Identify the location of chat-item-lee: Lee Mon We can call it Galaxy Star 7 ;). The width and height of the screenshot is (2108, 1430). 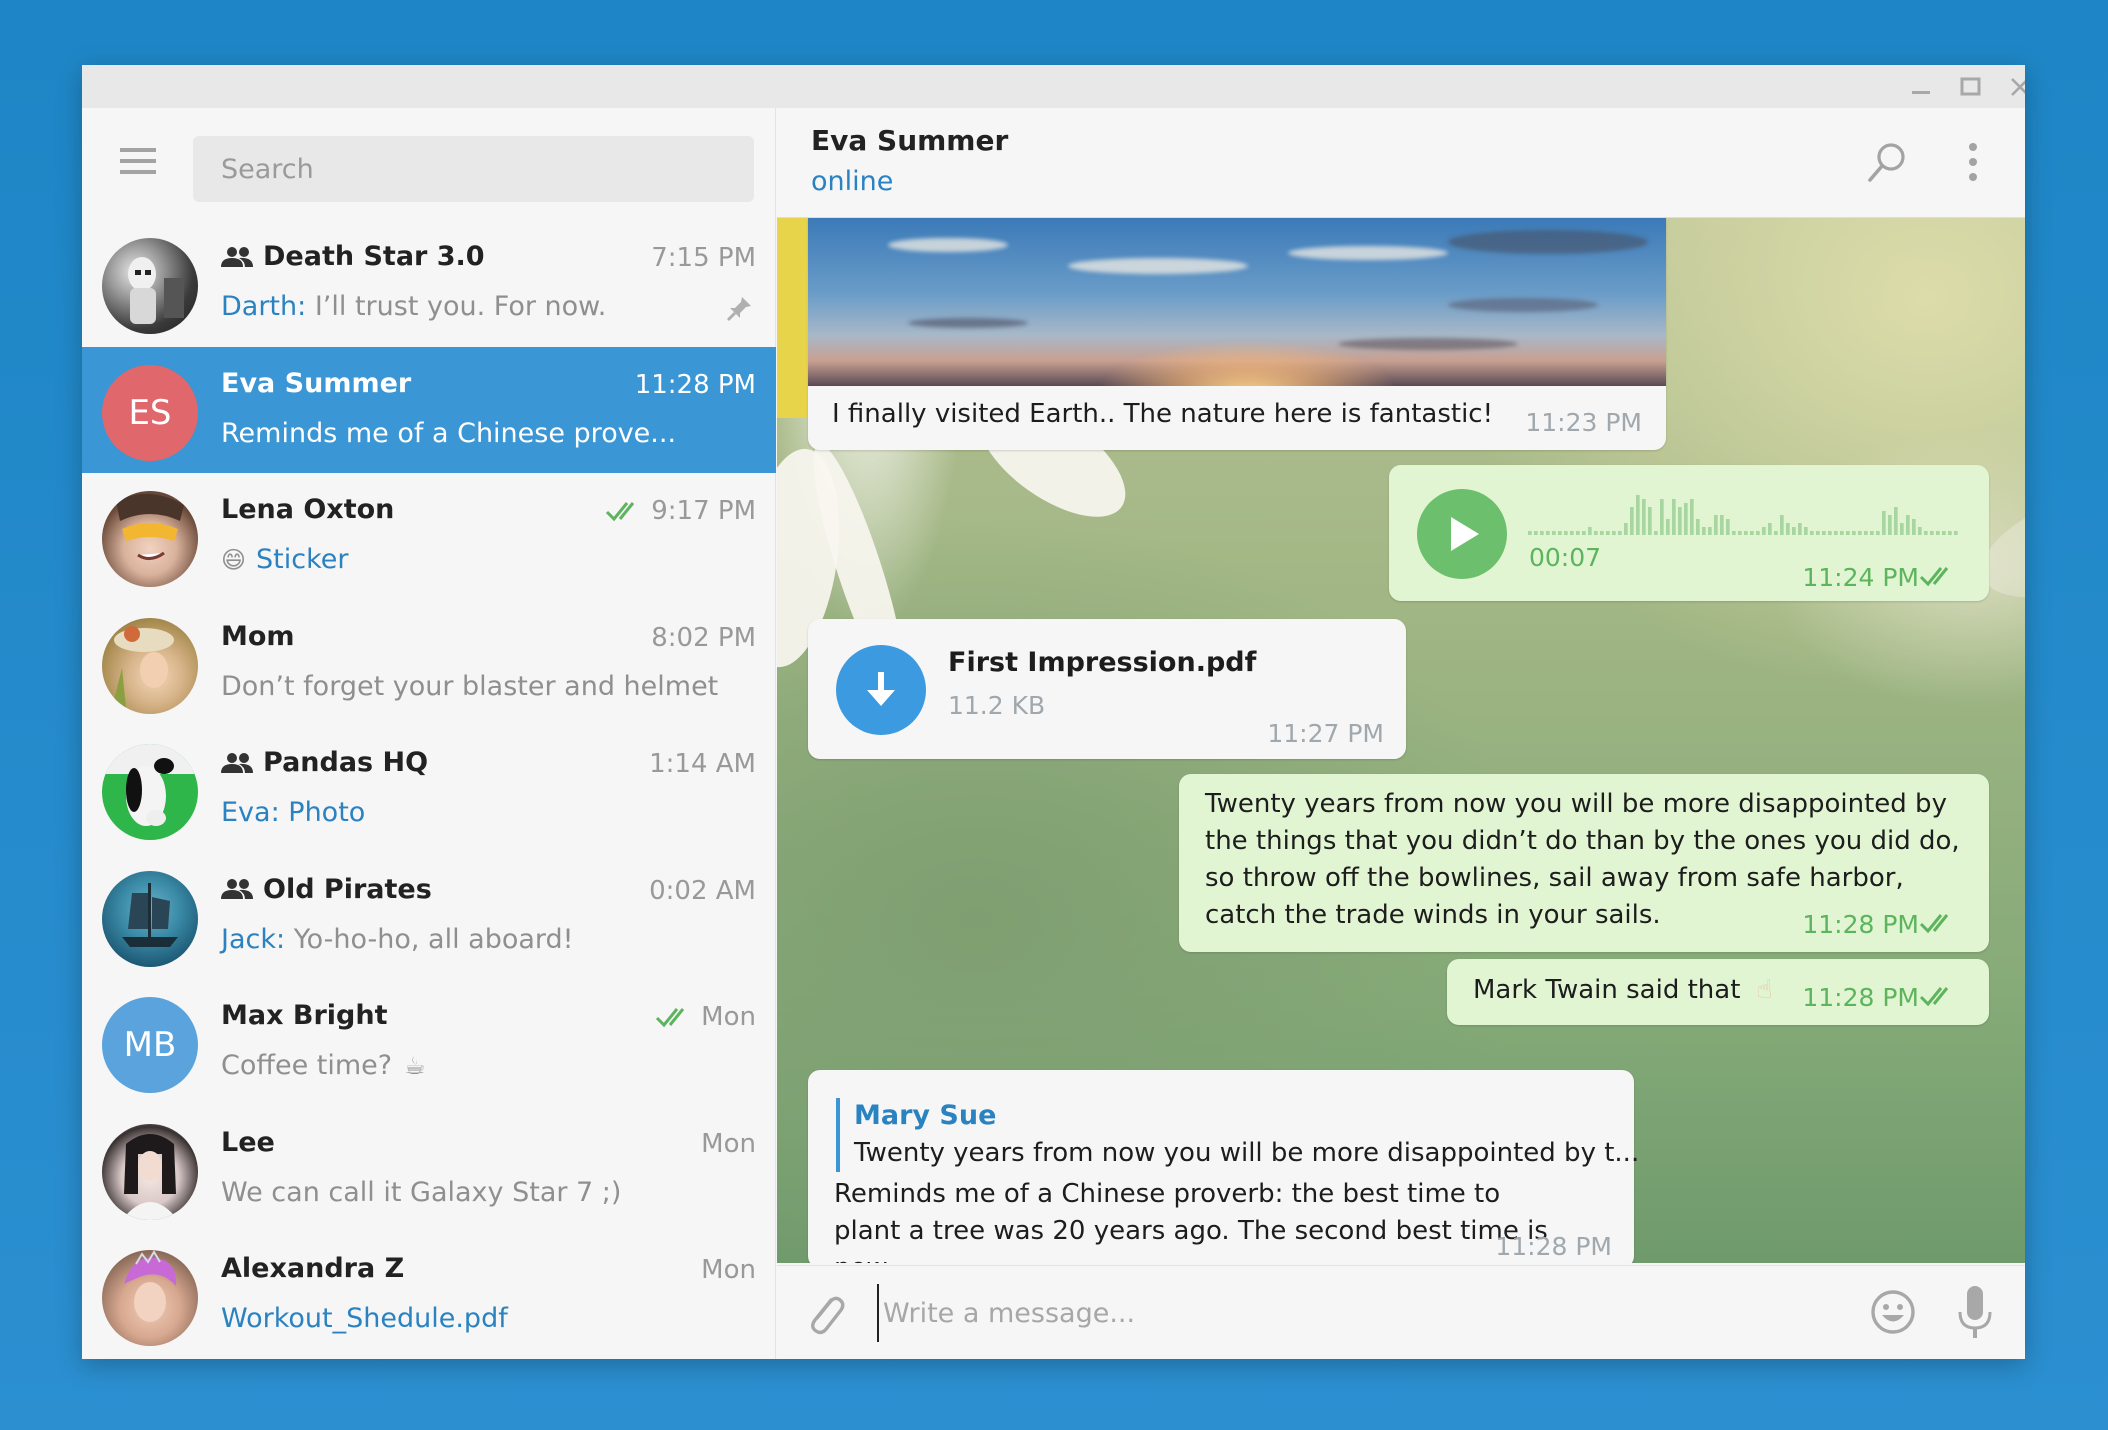
(429, 1169).